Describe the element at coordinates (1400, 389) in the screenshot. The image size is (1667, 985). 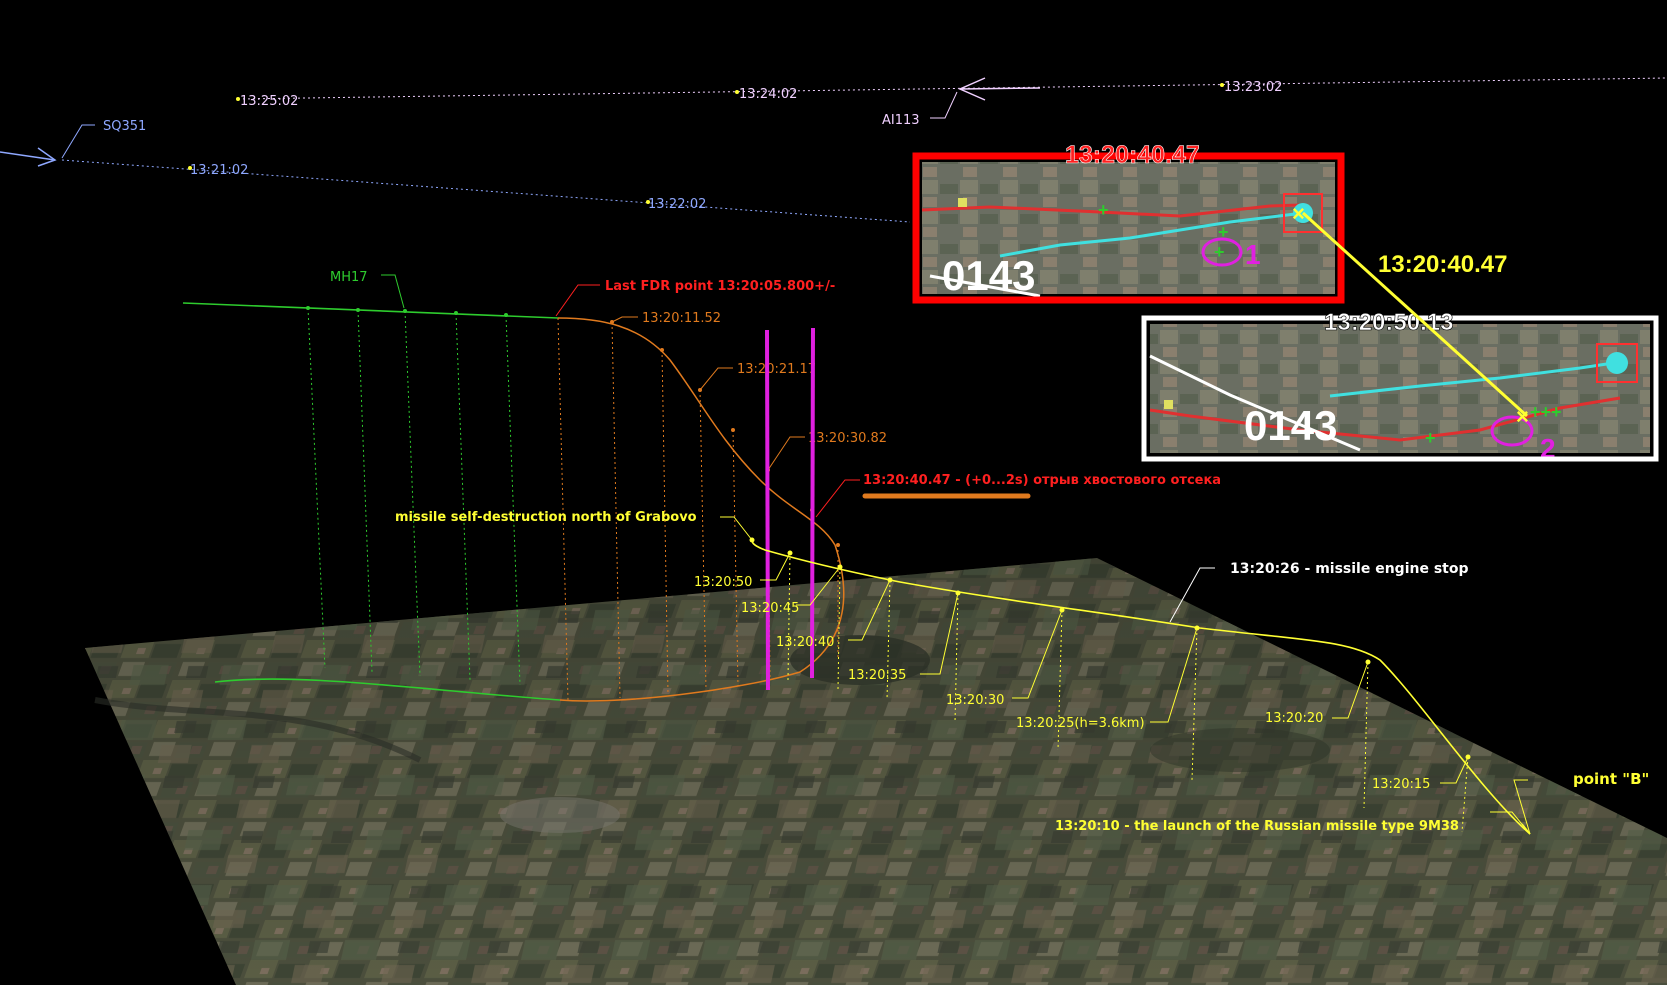
I see `inset-2: +++ + 0143 2` at that location.